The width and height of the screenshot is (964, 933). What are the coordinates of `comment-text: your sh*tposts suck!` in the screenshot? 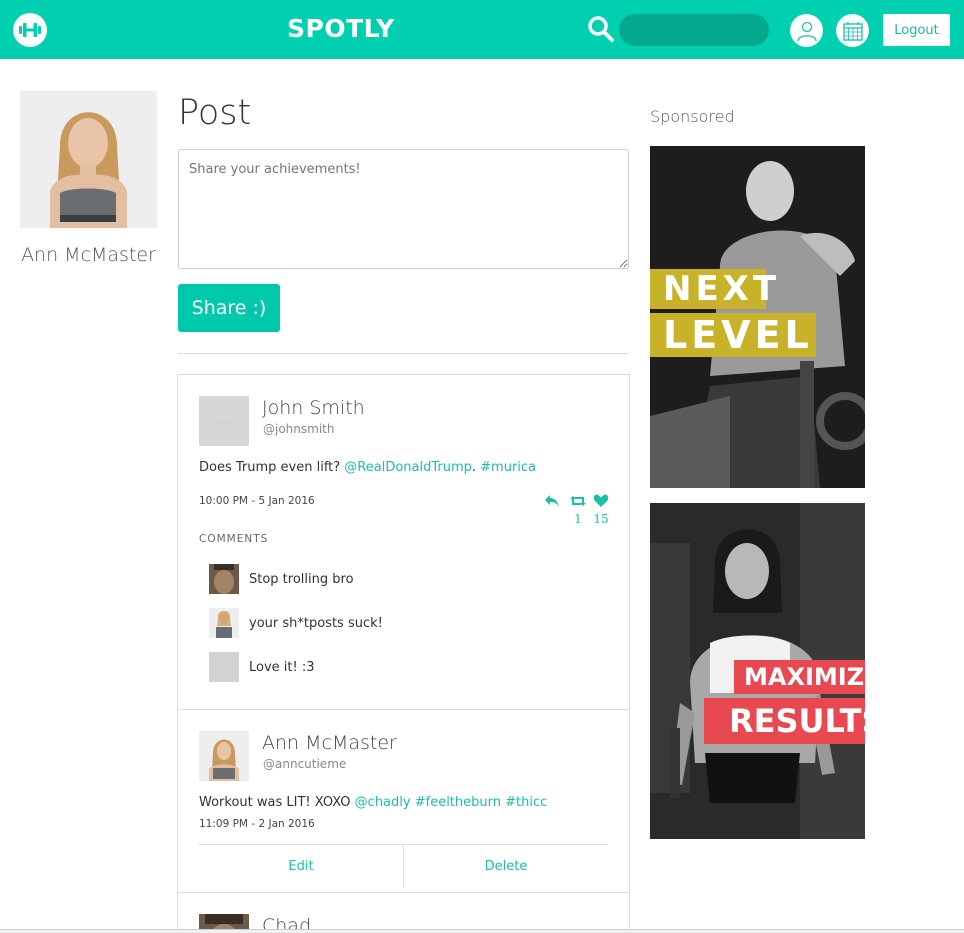 It's located at (316, 623).